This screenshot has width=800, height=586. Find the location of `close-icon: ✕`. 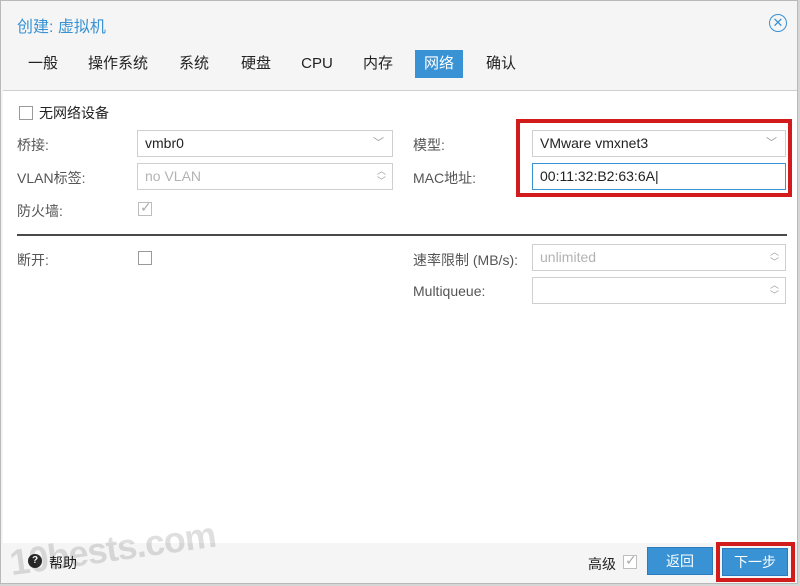

close-icon: ✕ is located at coordinates (778, 23).